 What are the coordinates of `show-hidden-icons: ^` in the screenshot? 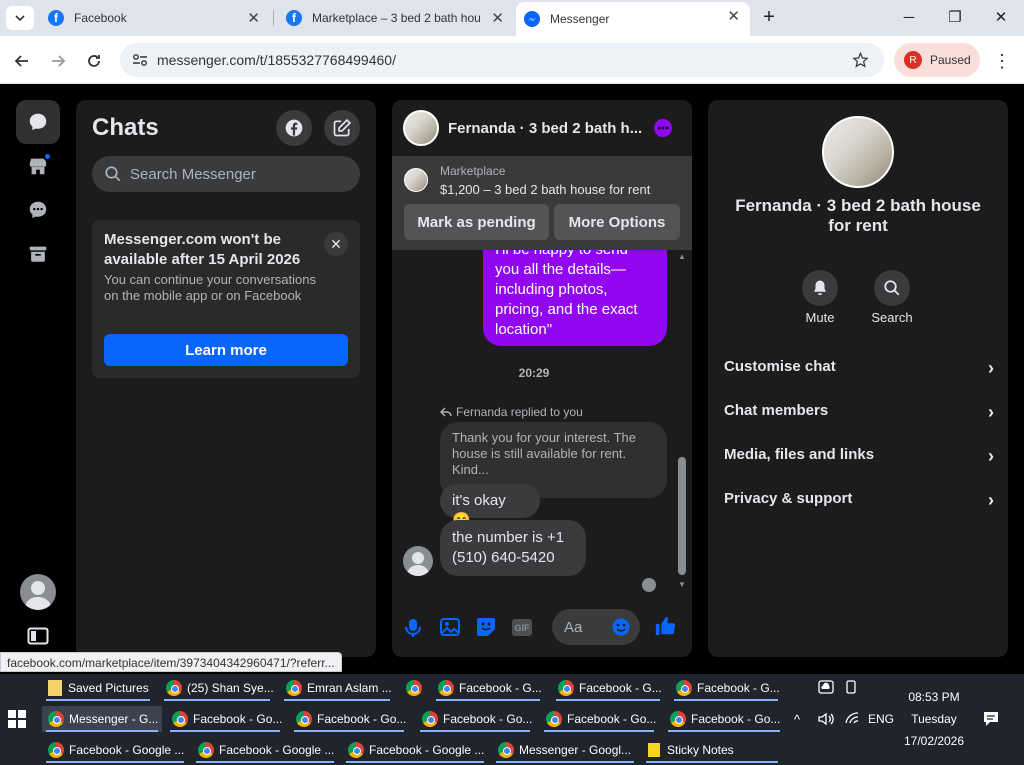 It's located at (797, 719).